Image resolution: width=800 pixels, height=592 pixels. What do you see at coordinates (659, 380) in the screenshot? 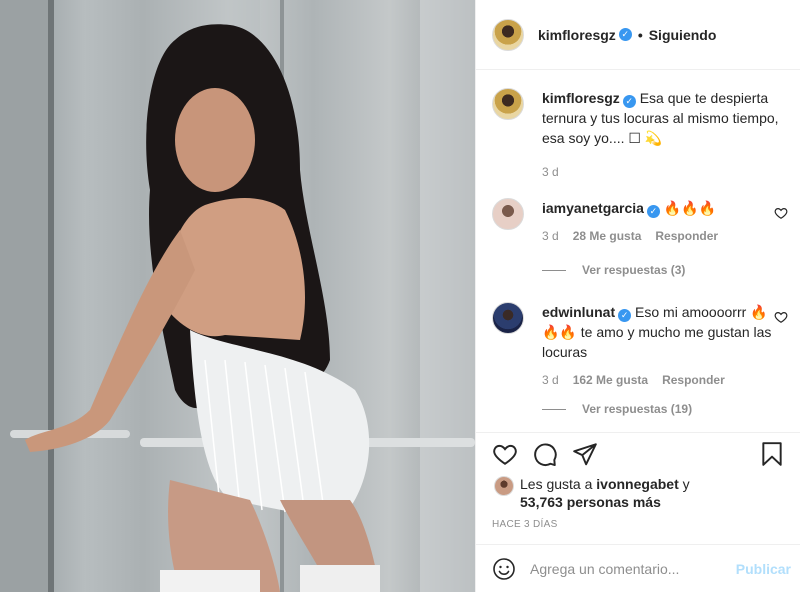
I see `comment-meta: 3 d 162 Me gusta Responder` at bounding box center [659, 380].